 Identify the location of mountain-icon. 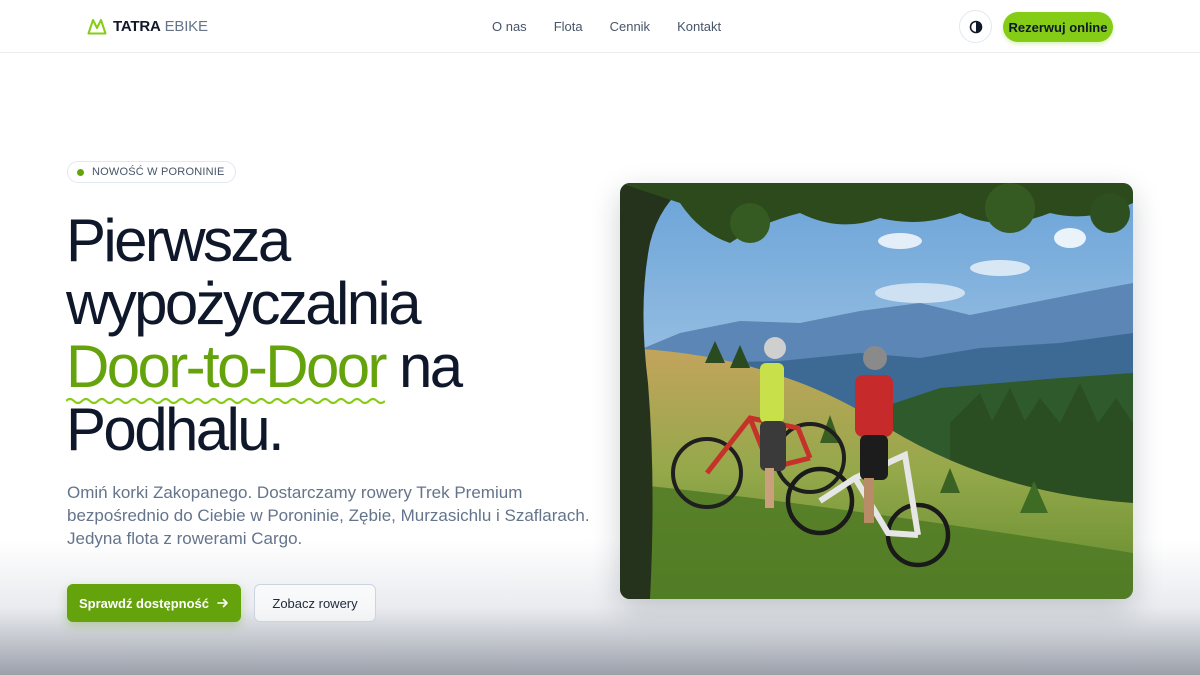
(97, 27).